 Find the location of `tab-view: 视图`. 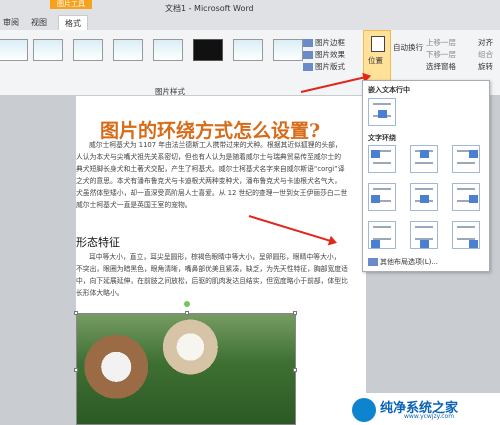

tab-view: 视图 is located at coordinates (39, 22).